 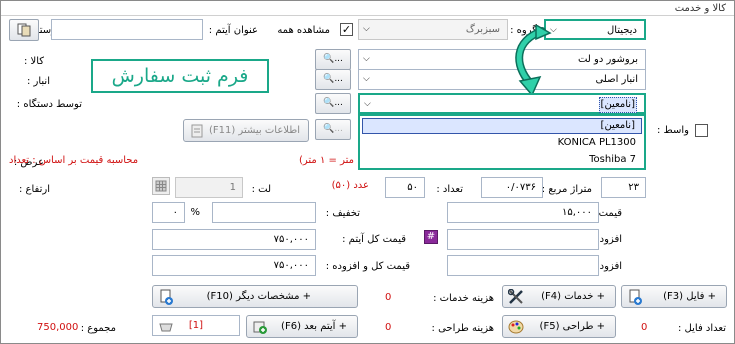 I want to click on vaset-label: واسط :, so click(x=672, y=130).